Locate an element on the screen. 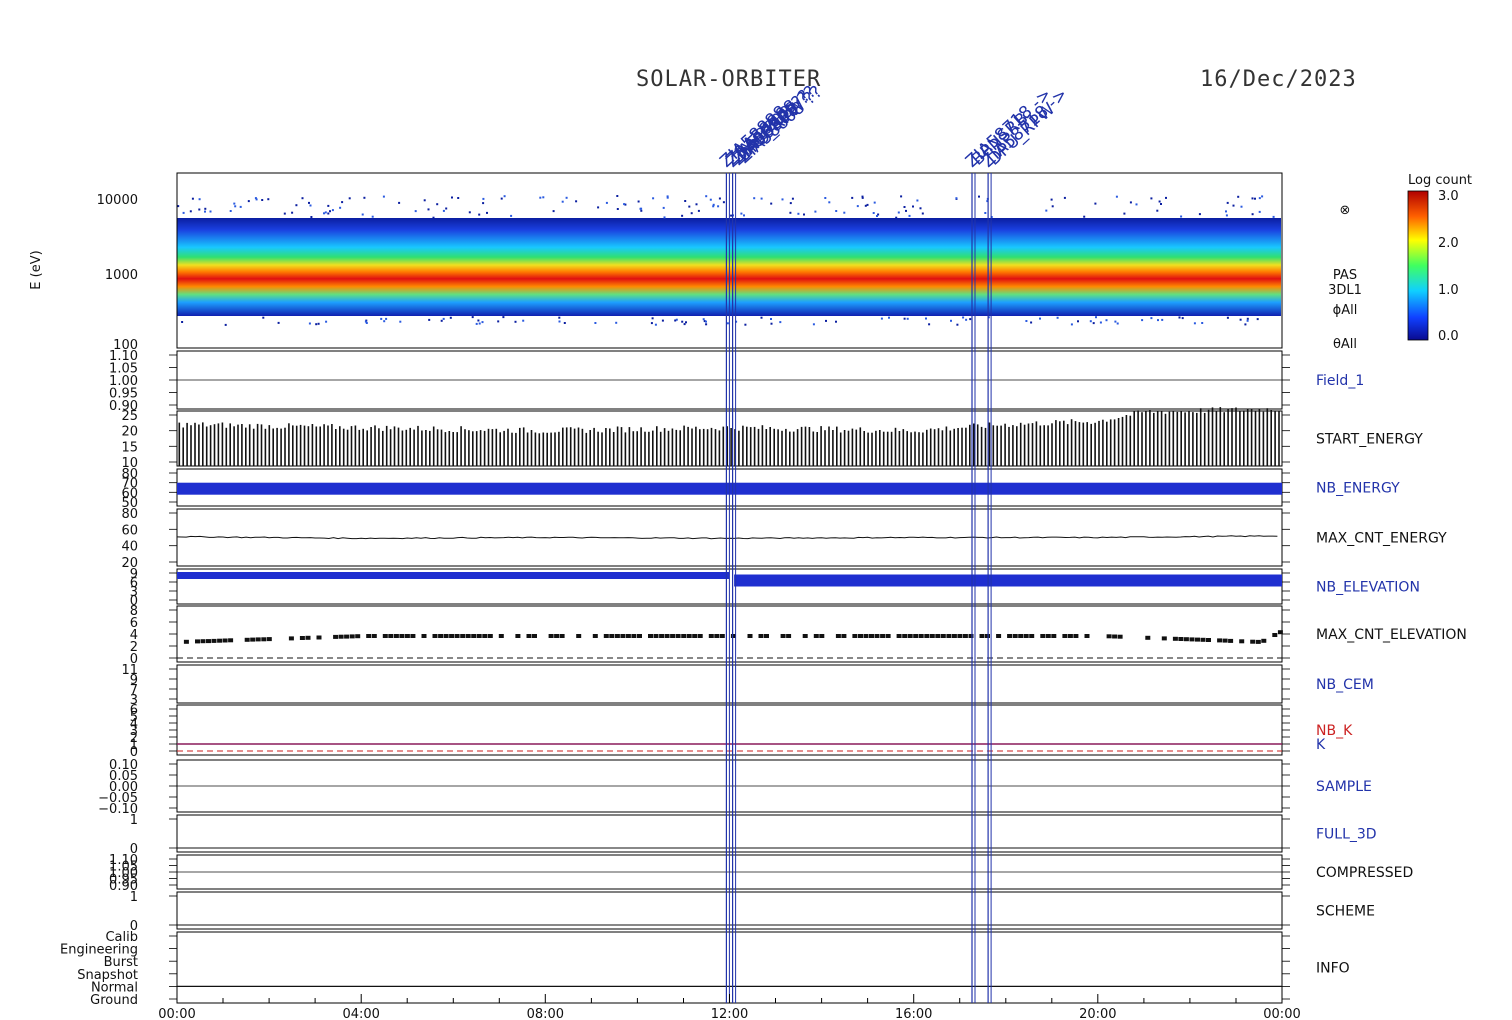  panel-tick: 1 is located at coordinates (134, 820).